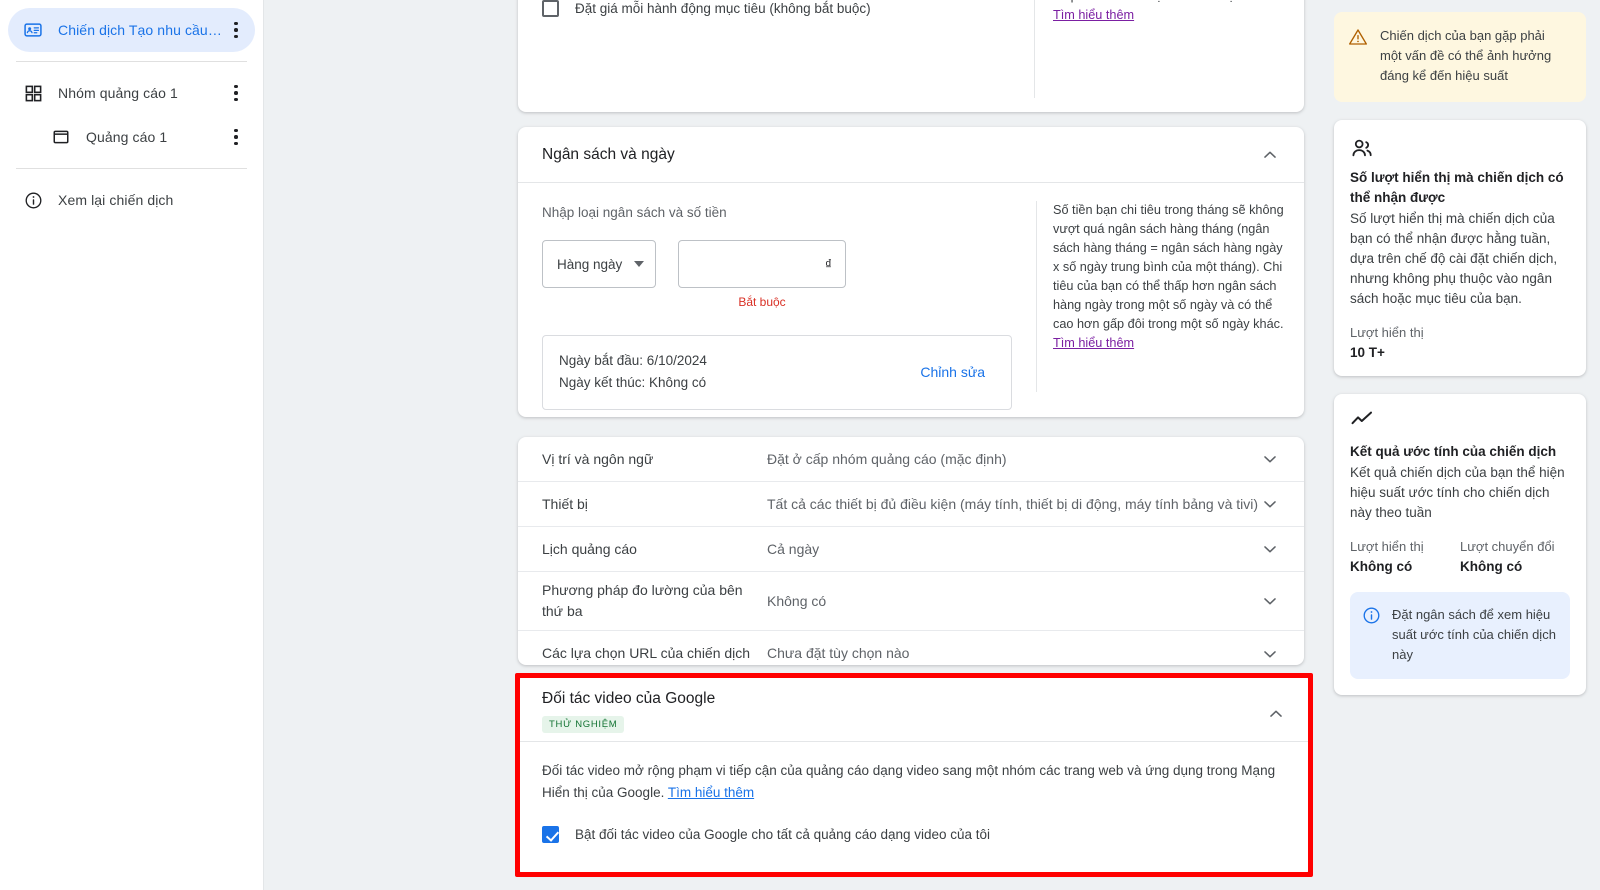  I want to click on budget-learn-more-link: Tìm hiểu thêm, so click(1093, 343).